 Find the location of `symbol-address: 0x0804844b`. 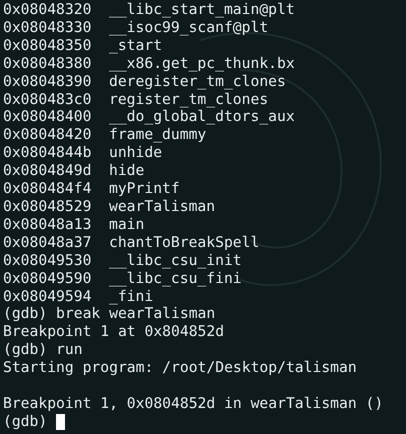

symbol-address: 0x0804844b is located at coordinates (47, 153).